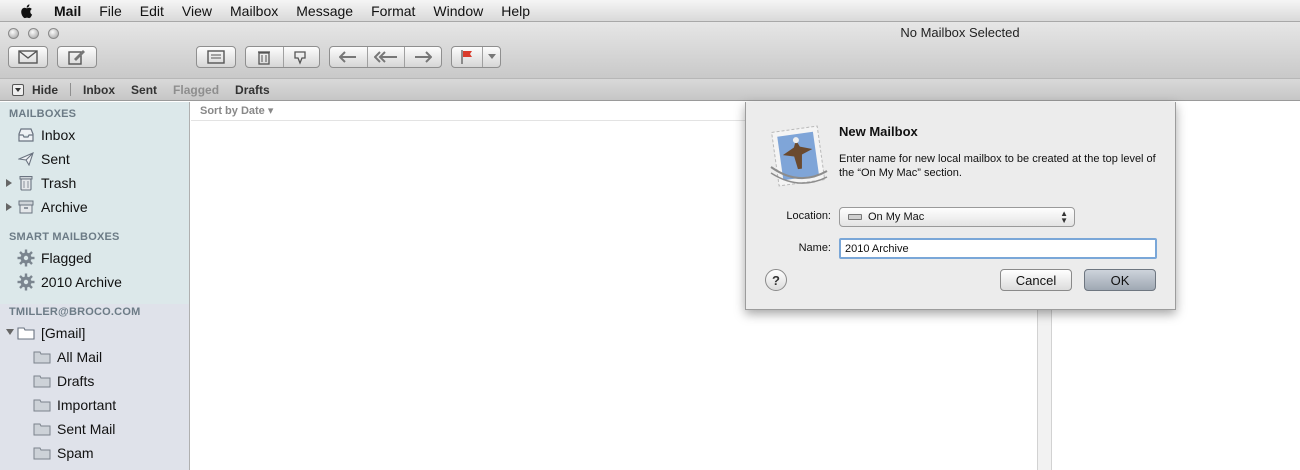  I want to click on sidebar-item-label: Important, so click(87, 405).